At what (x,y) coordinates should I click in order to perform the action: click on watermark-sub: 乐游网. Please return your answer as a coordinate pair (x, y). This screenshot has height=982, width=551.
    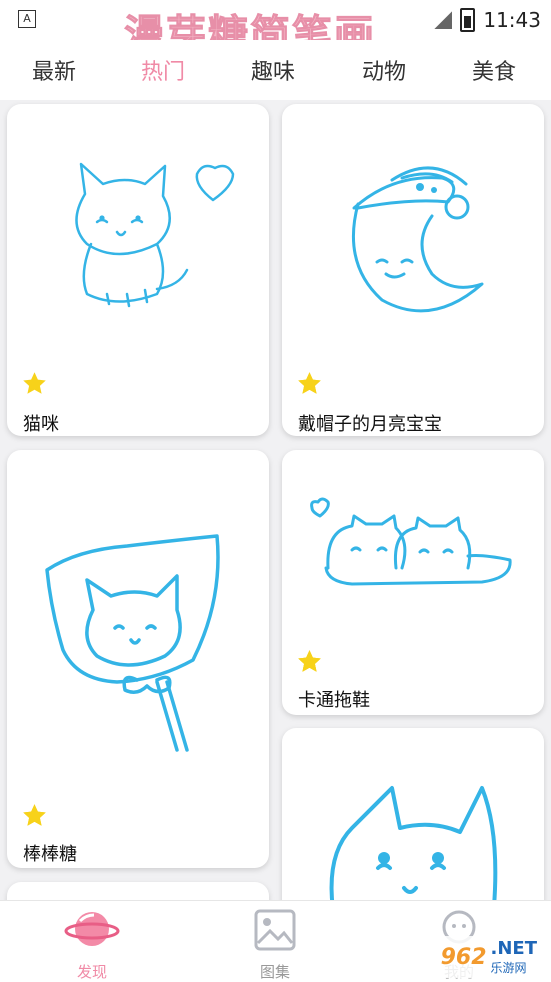
    Looking at the image, I should click on (508, 968).